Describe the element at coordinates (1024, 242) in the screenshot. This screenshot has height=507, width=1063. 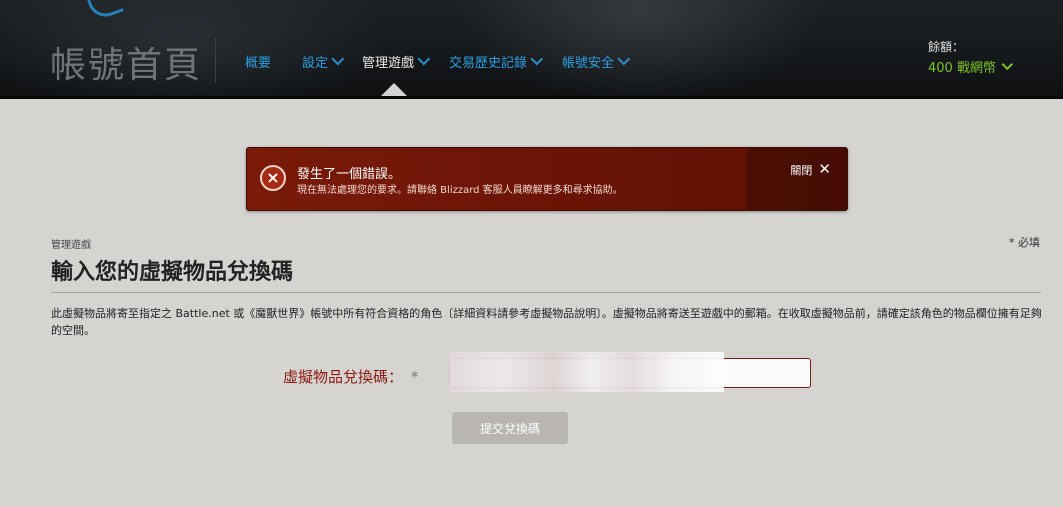
I see `required-note: * 必填` at that location.